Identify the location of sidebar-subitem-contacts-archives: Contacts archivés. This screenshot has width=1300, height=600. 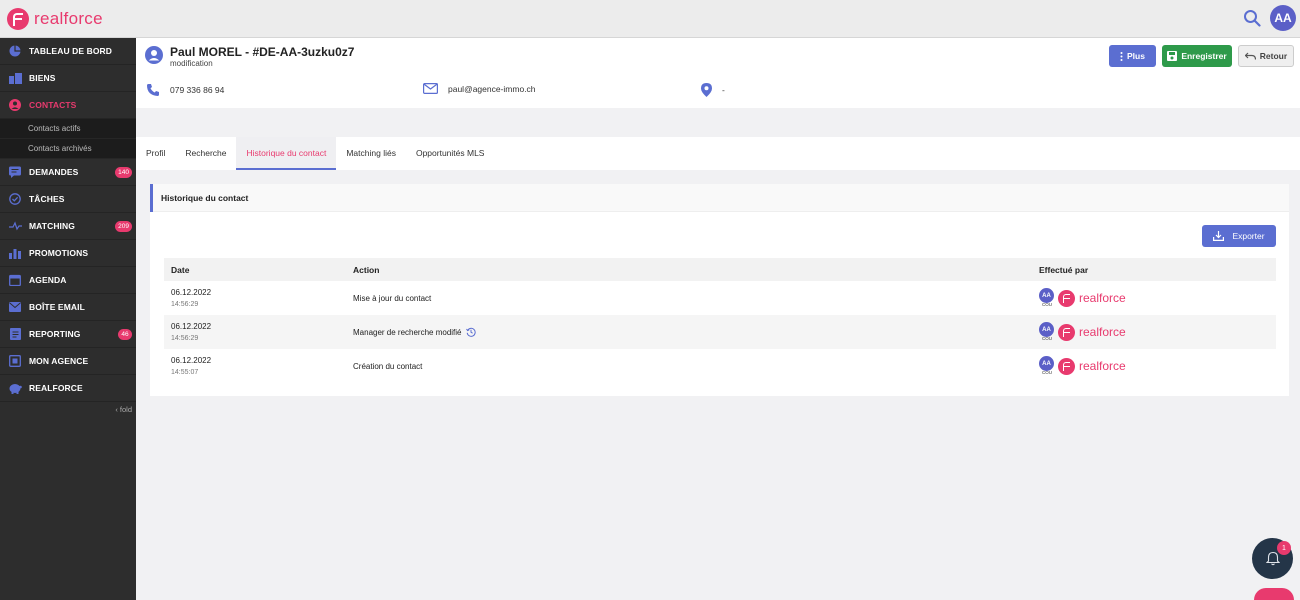
(68, 149).